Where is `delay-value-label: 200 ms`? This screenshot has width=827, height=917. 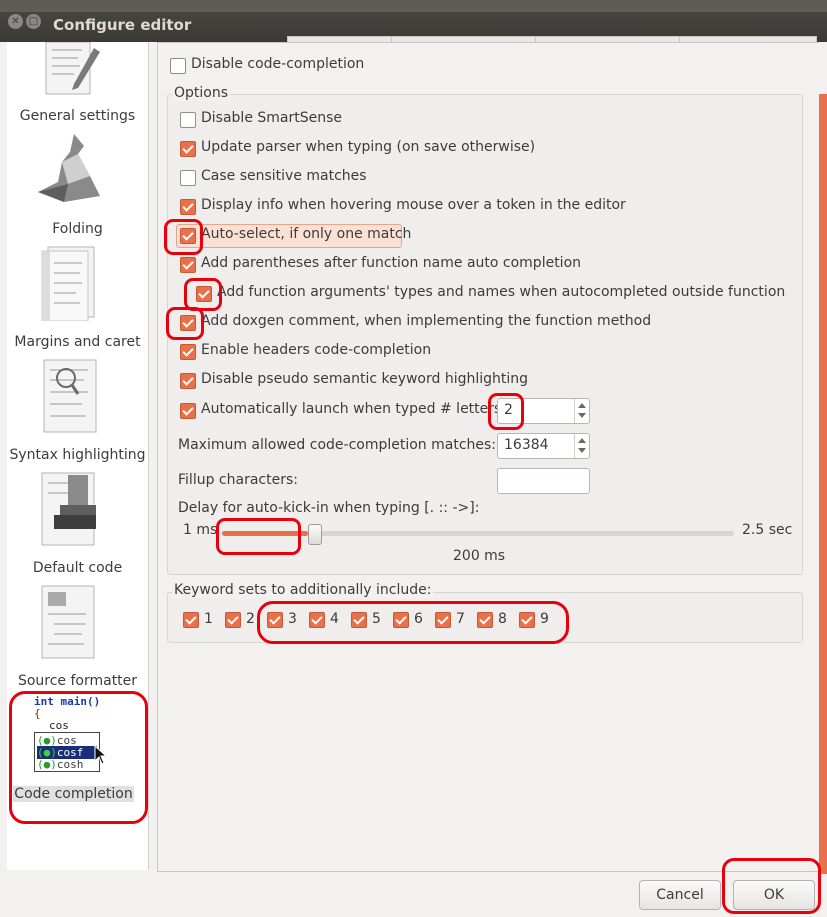 delay-value-label: 200 ms is located at coordinates (479, 556).